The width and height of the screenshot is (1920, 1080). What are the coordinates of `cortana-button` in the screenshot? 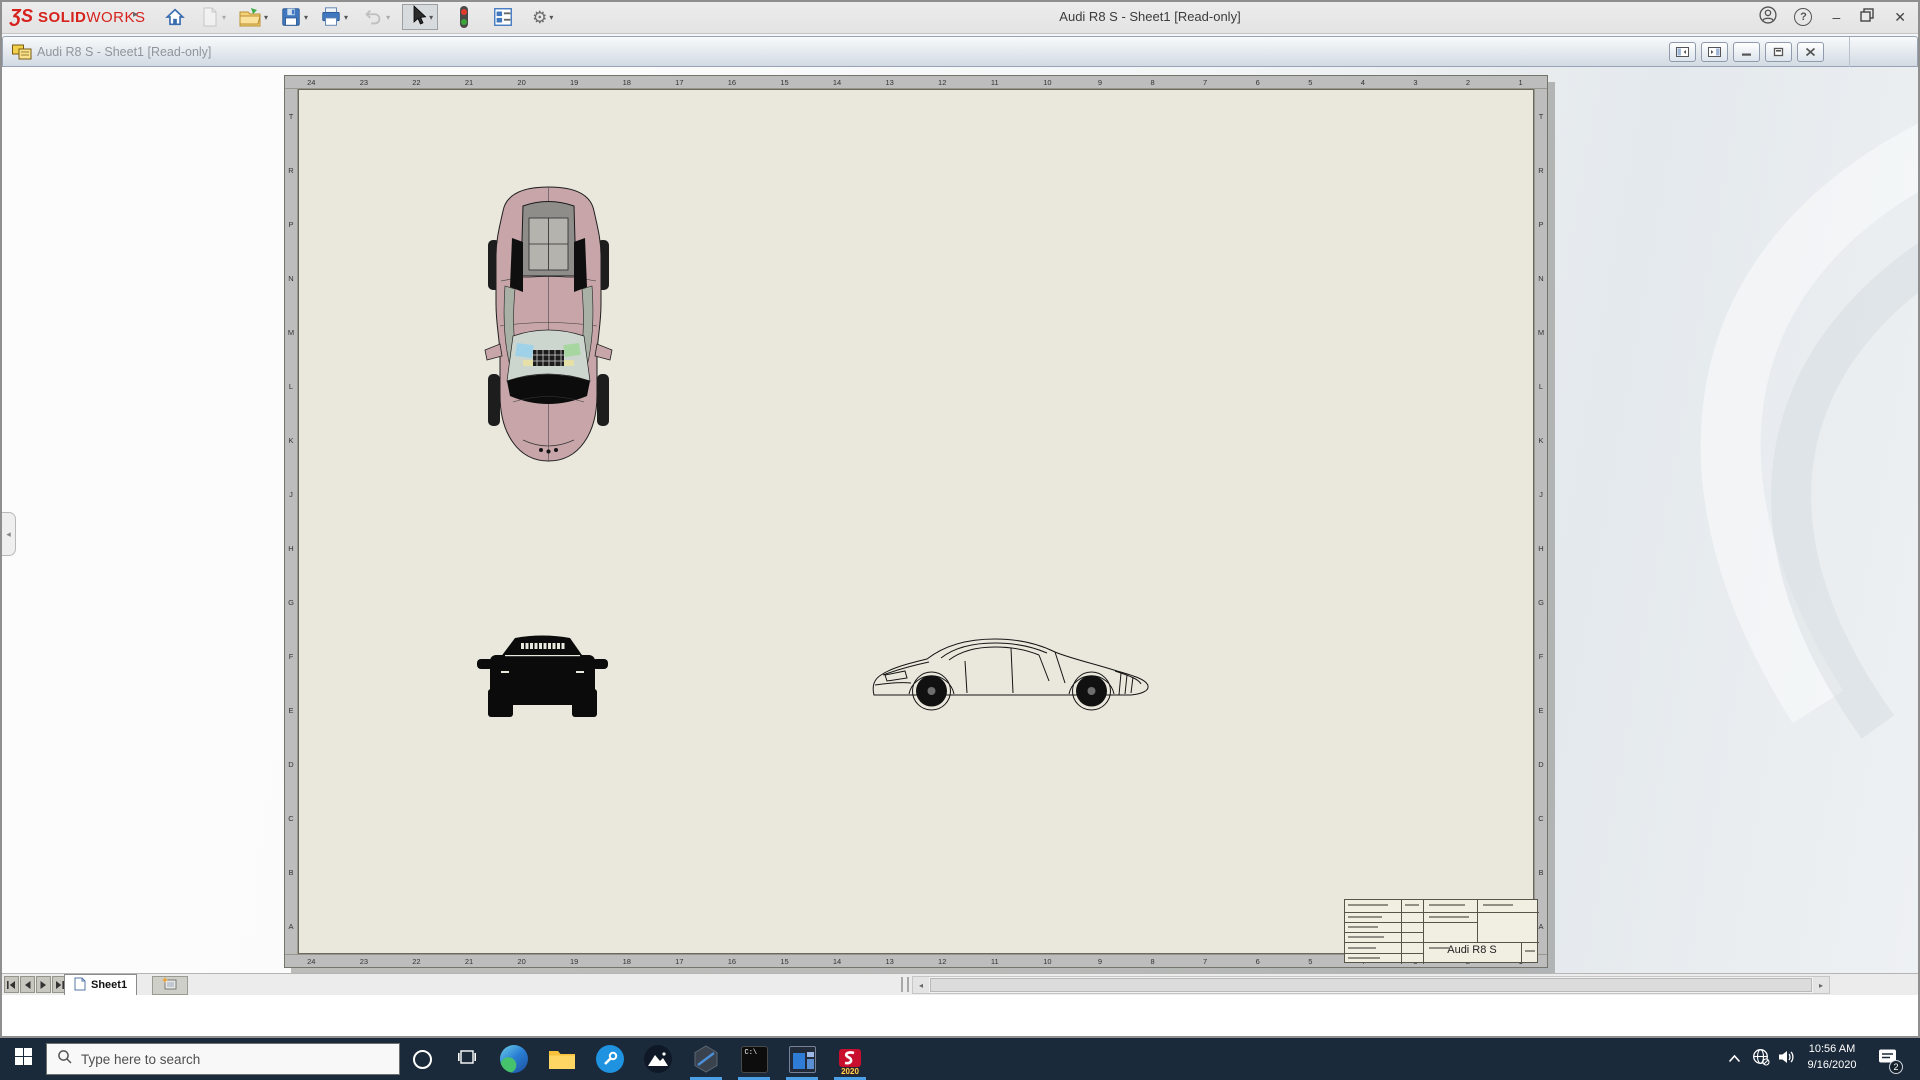 It's located at (422, 1059).